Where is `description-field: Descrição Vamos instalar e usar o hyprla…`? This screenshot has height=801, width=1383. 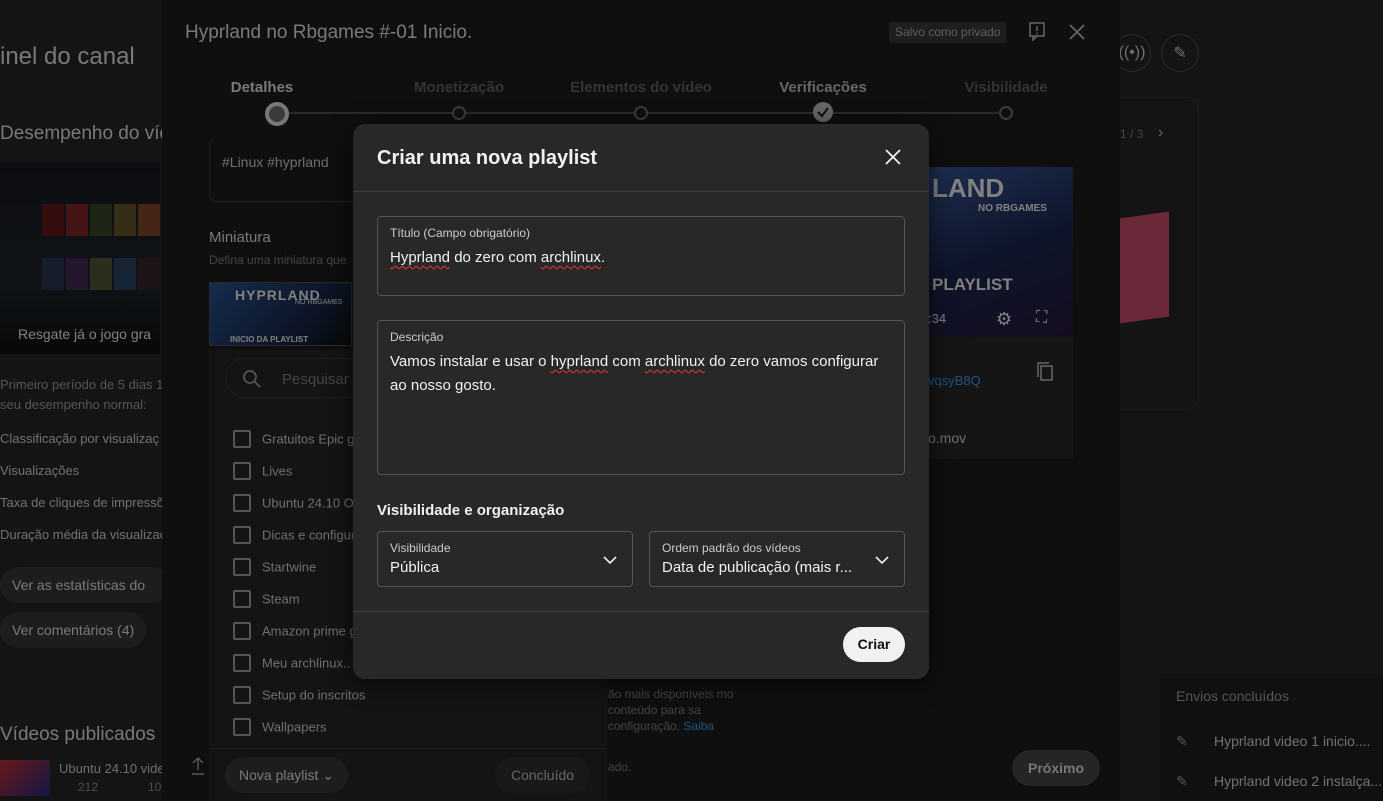
description-field: Descrição Vamos instalar e usar o hyprla… is located at coordinates (641, 397).